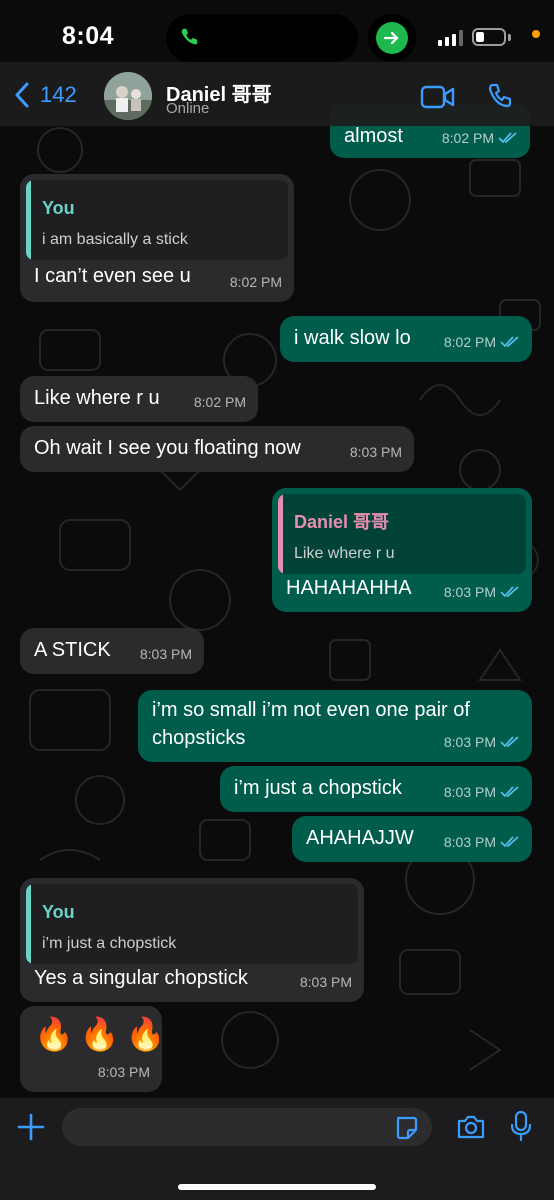 This screenshot has height=1200, width=554. I want to click on status-bar: 8:04, so click(277, 39).